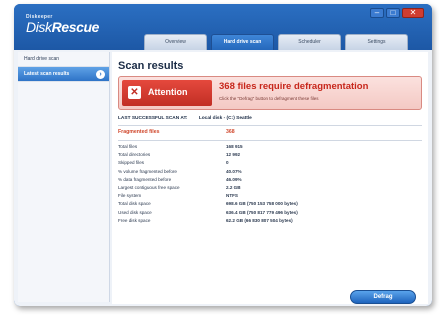 This screenshot has width=440, height=315. Describe the element at coordinates (134, 92) in the screenshot. I see `close-x-icon: ✕` at that location.